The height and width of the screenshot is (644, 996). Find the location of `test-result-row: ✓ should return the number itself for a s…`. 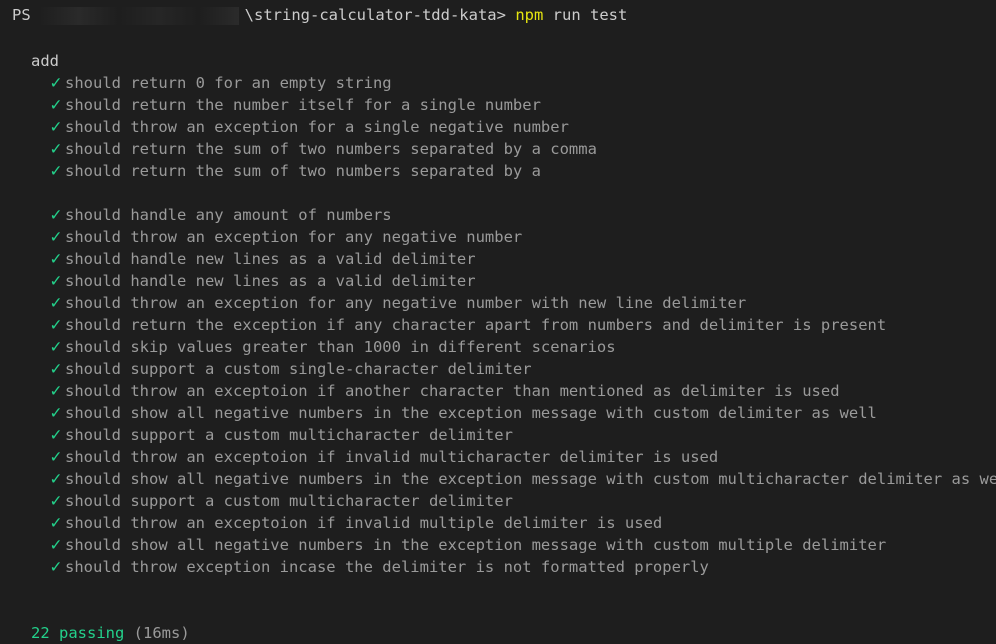

test-result-row: ✓ should return the number itself for a s… is located at coordinates (294, 105).